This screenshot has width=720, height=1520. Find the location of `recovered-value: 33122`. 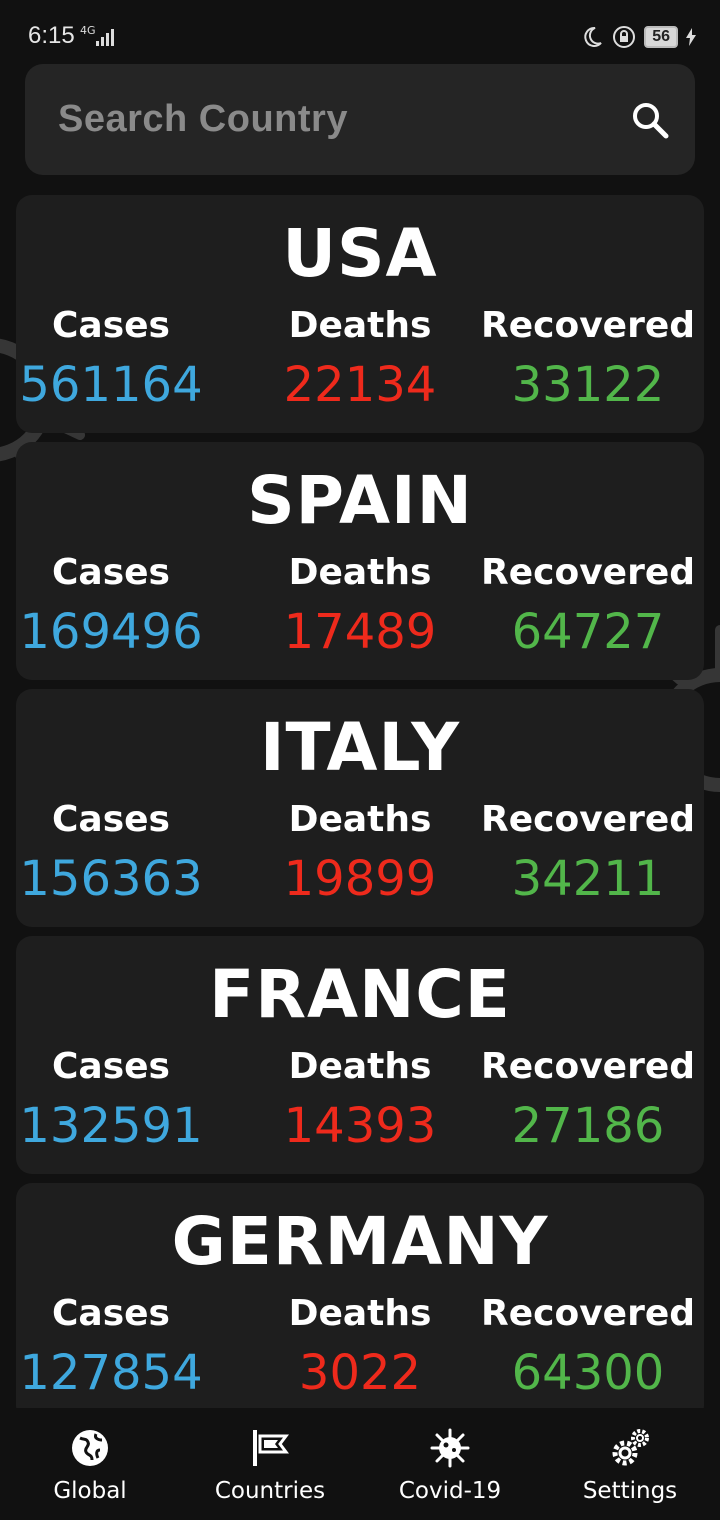

recovered-value: 33122 is located at coordinates (588, 385).